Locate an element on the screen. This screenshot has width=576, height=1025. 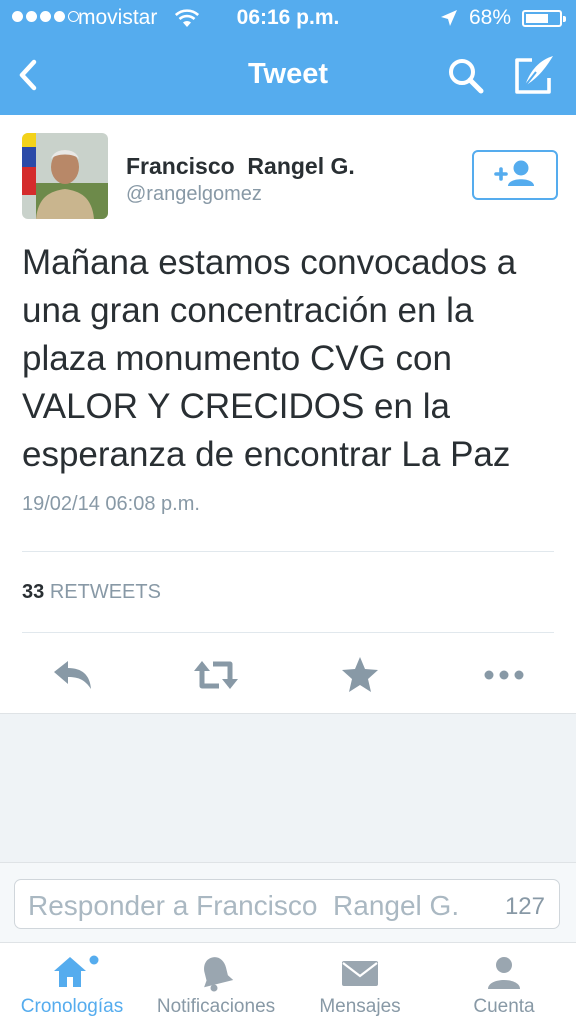
reply-bar: Responder a Francisco Rangel G. 127 is located at coordinates (288, 902).